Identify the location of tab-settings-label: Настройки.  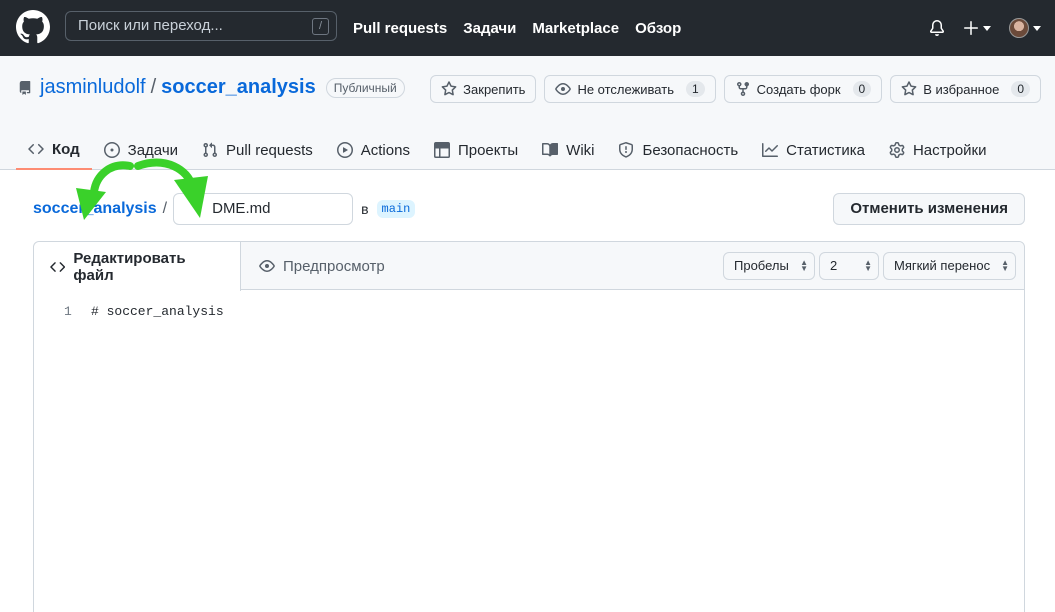
(949, 150).